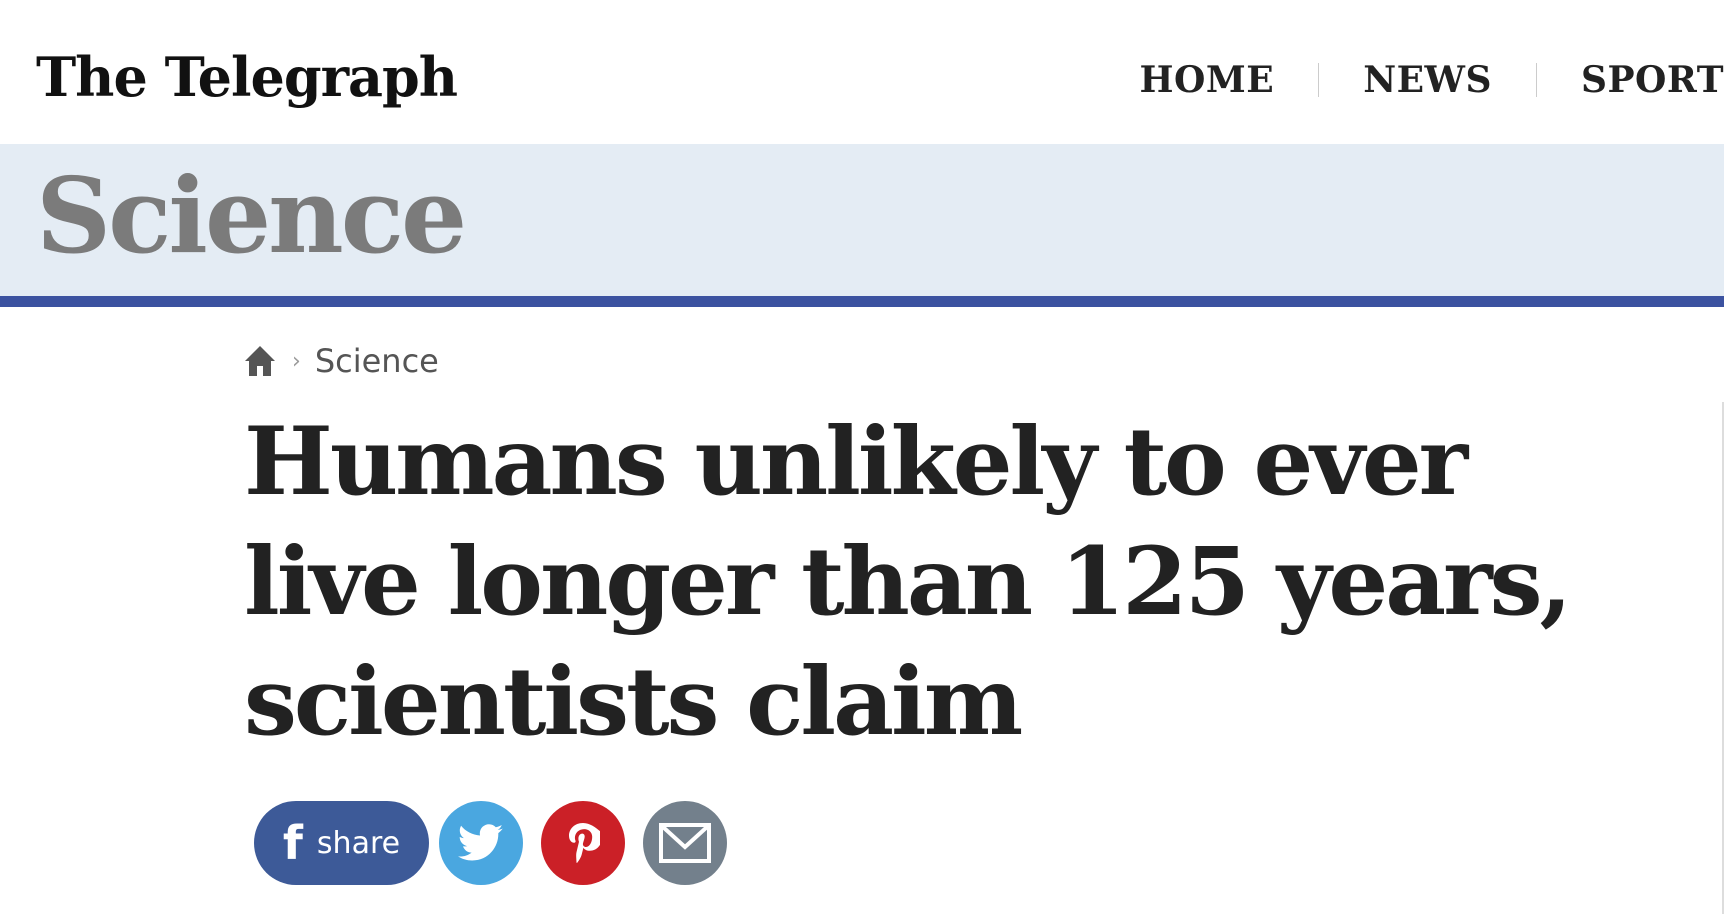 Image resolution: width=1724 pixels, height=914 pixels. I want to click on breadcrumb-science-link: Science, so click(377, 361).